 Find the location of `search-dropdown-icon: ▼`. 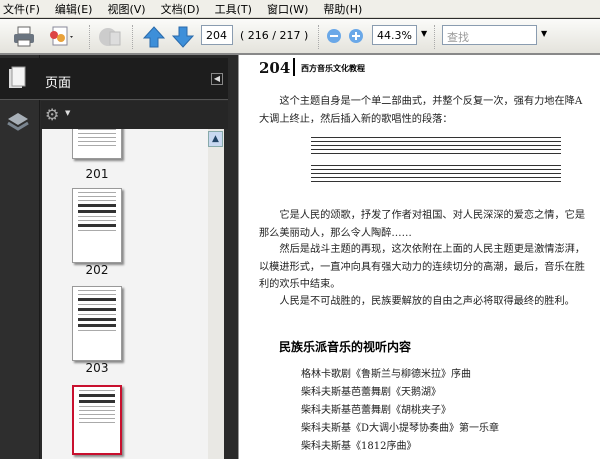

search-dropdown-icon: ▼ is located at coordinates (544, 33).